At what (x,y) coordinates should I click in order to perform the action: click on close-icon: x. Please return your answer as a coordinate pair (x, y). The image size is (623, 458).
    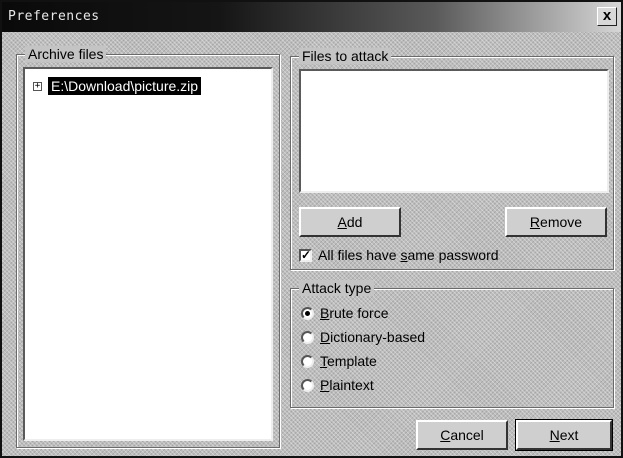
    Looking at the image, I should click on (607, 15).